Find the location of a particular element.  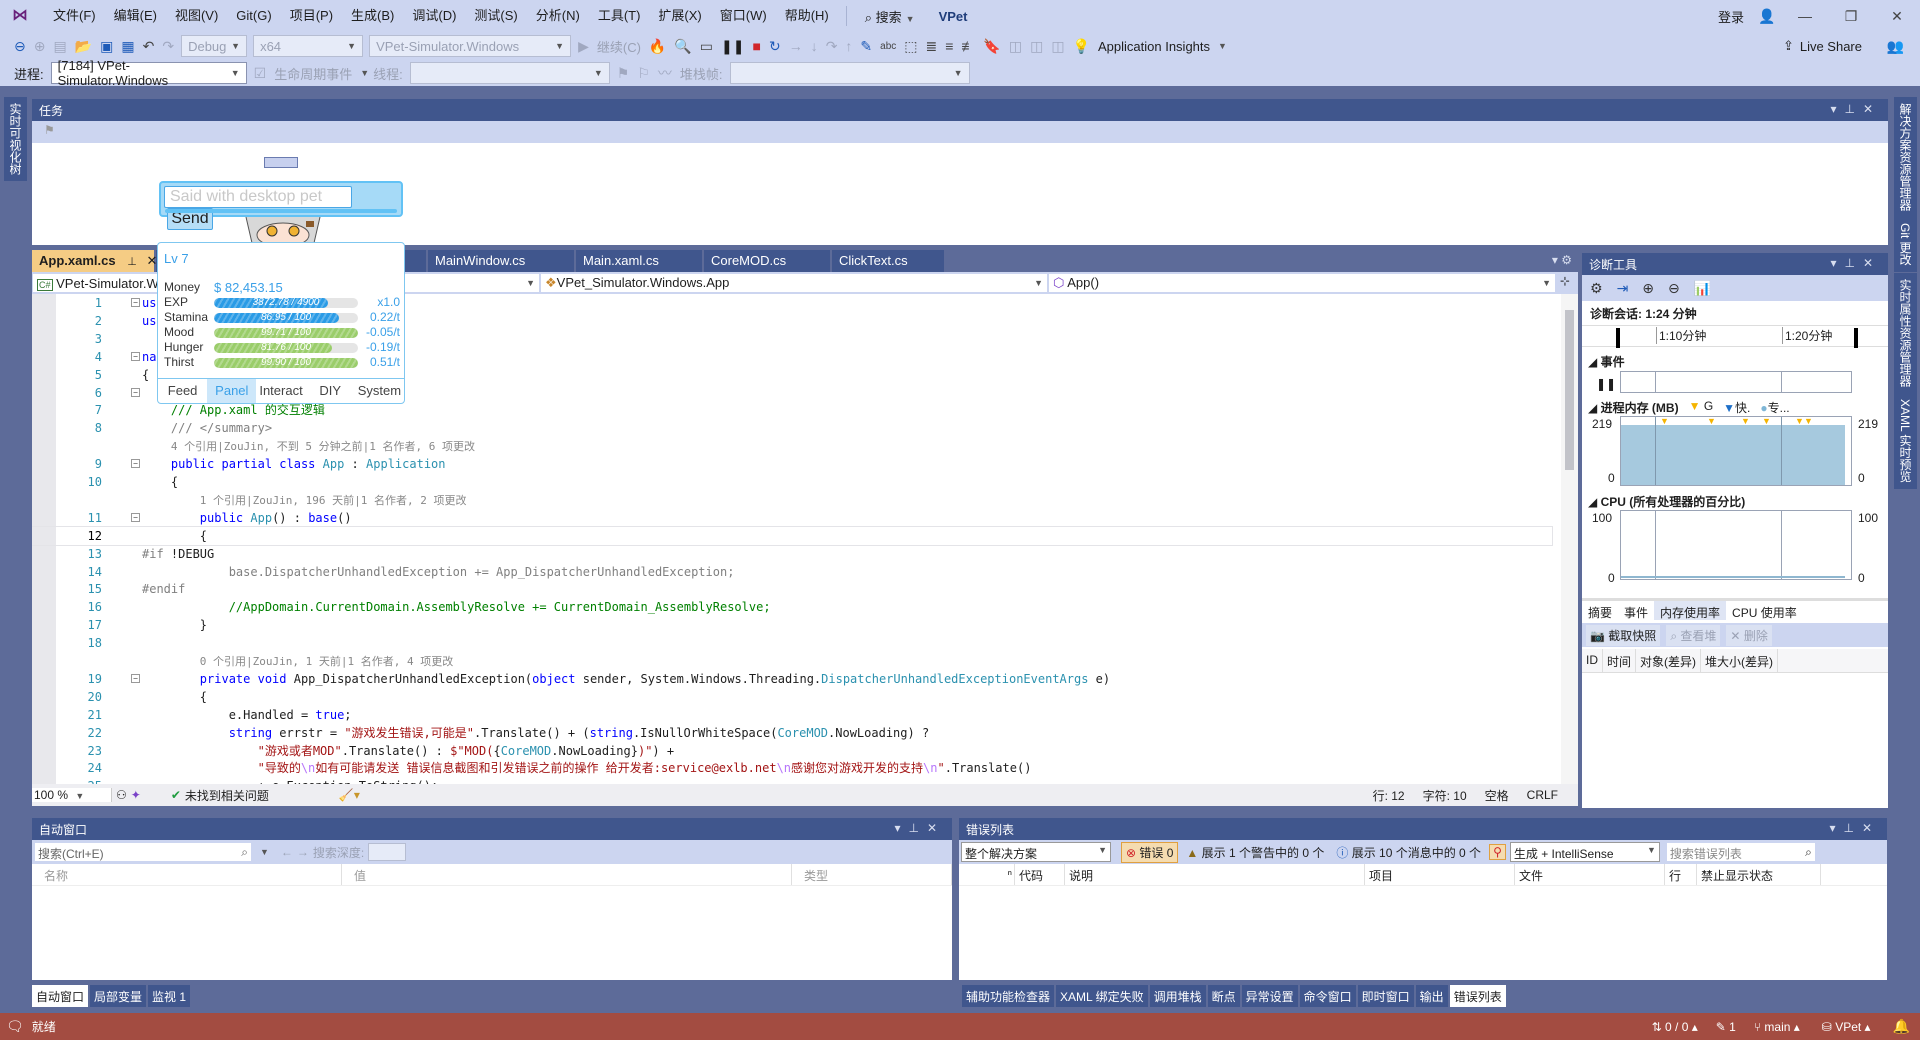

code-line: 7 /// App.xaml 的交互逻辑 is located at coordinates (792, 410).